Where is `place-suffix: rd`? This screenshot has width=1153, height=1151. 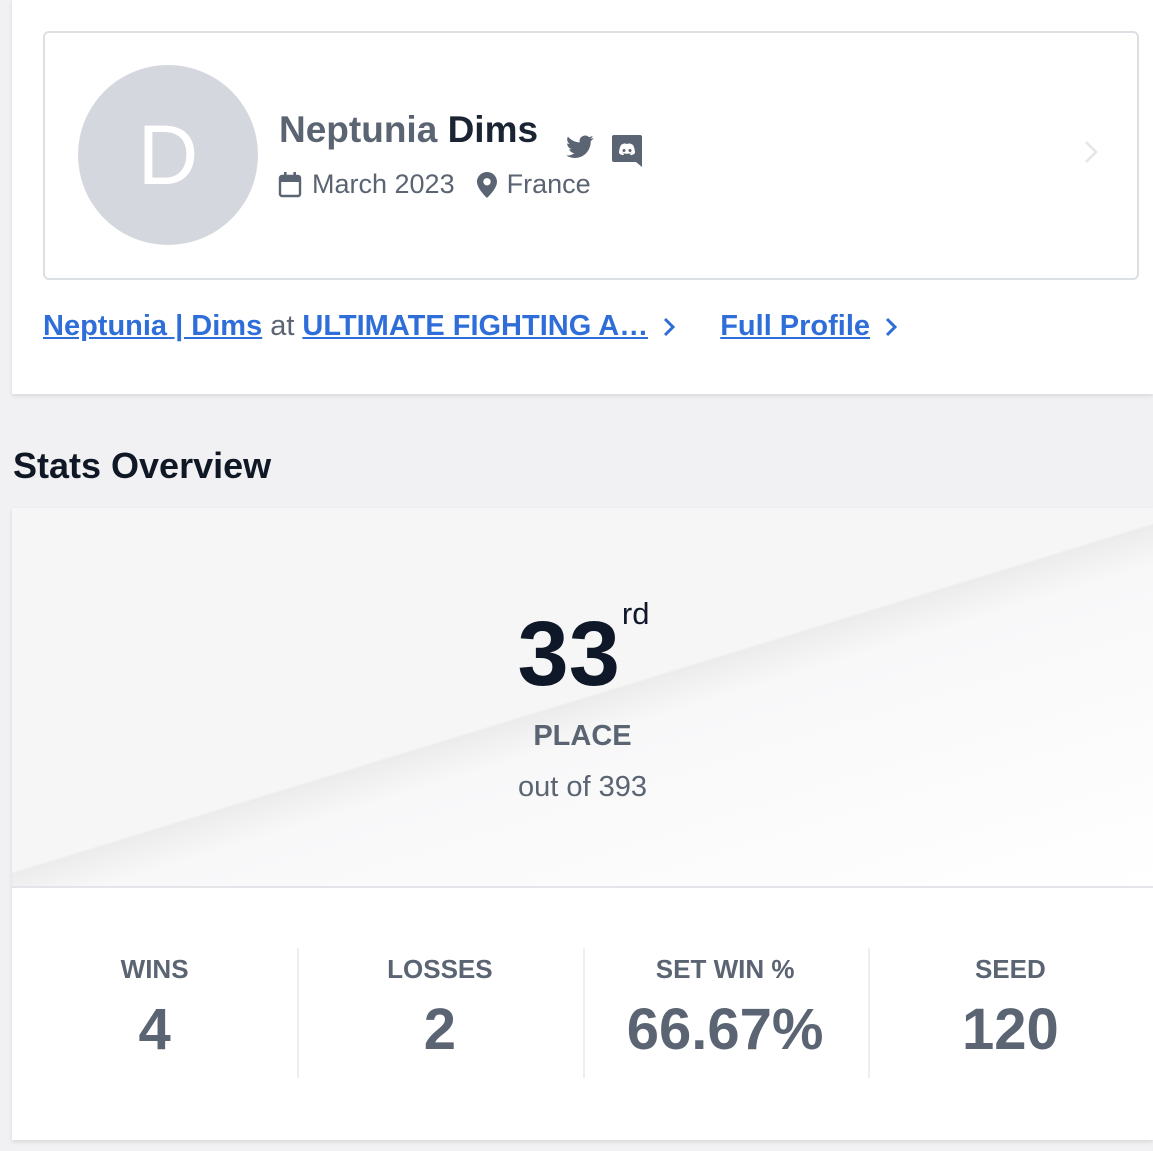 place-suffix: rd is located at coordinates (635, 613).